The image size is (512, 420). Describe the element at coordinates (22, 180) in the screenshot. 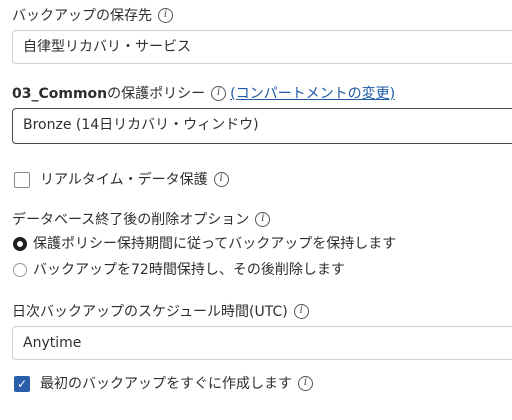

I see `realtime-protection-checkbox` at that location.